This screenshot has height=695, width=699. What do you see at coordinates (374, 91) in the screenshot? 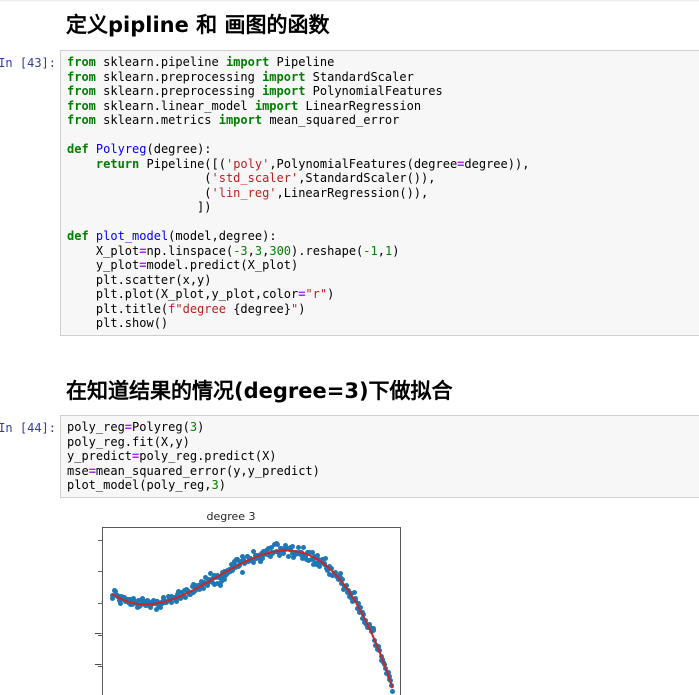
I see `code-token: PolynomialFeatures` at bounding box center [374, 91].